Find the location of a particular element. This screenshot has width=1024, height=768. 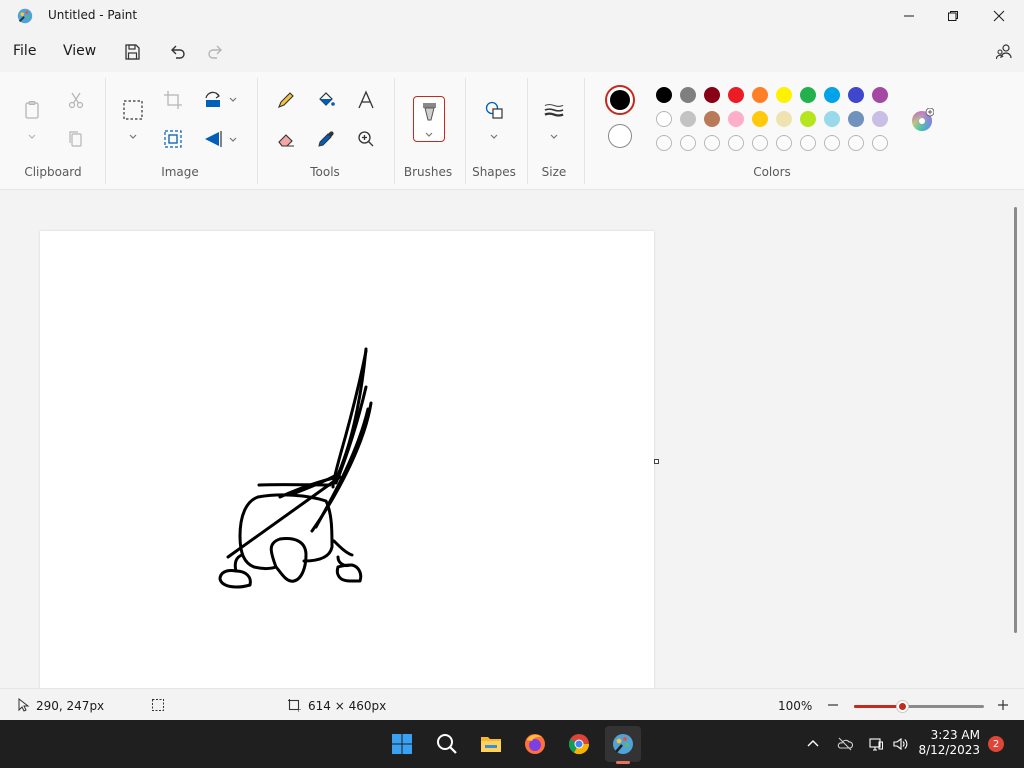

magnifier-button is located at coordinates (366, 139).